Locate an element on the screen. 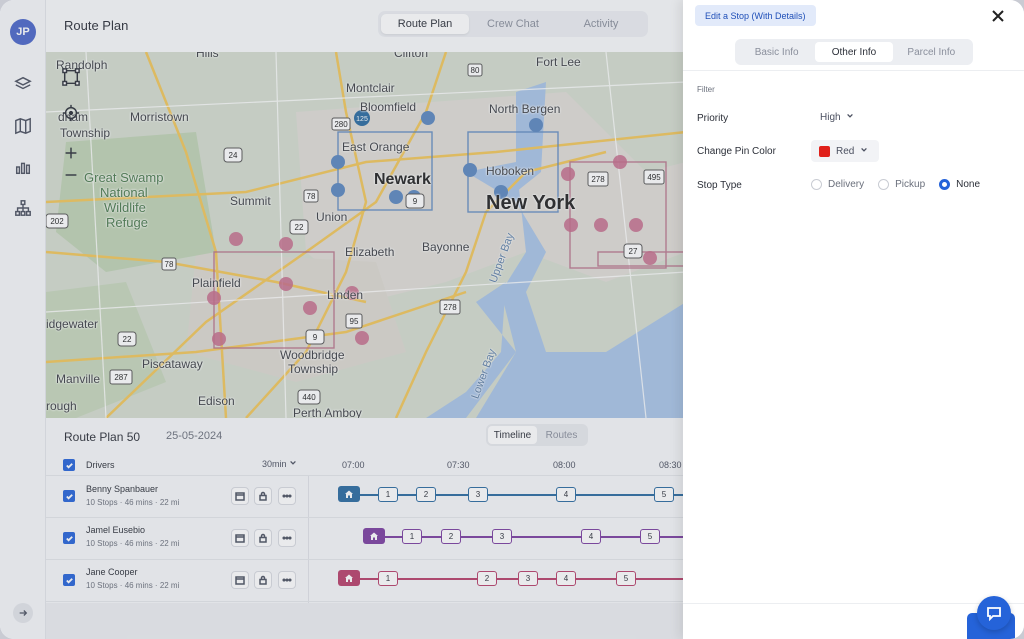 The height and width of the screenshot is (639, 1024). stop-type-label: Stop Type is located at coordinates (719, 185).